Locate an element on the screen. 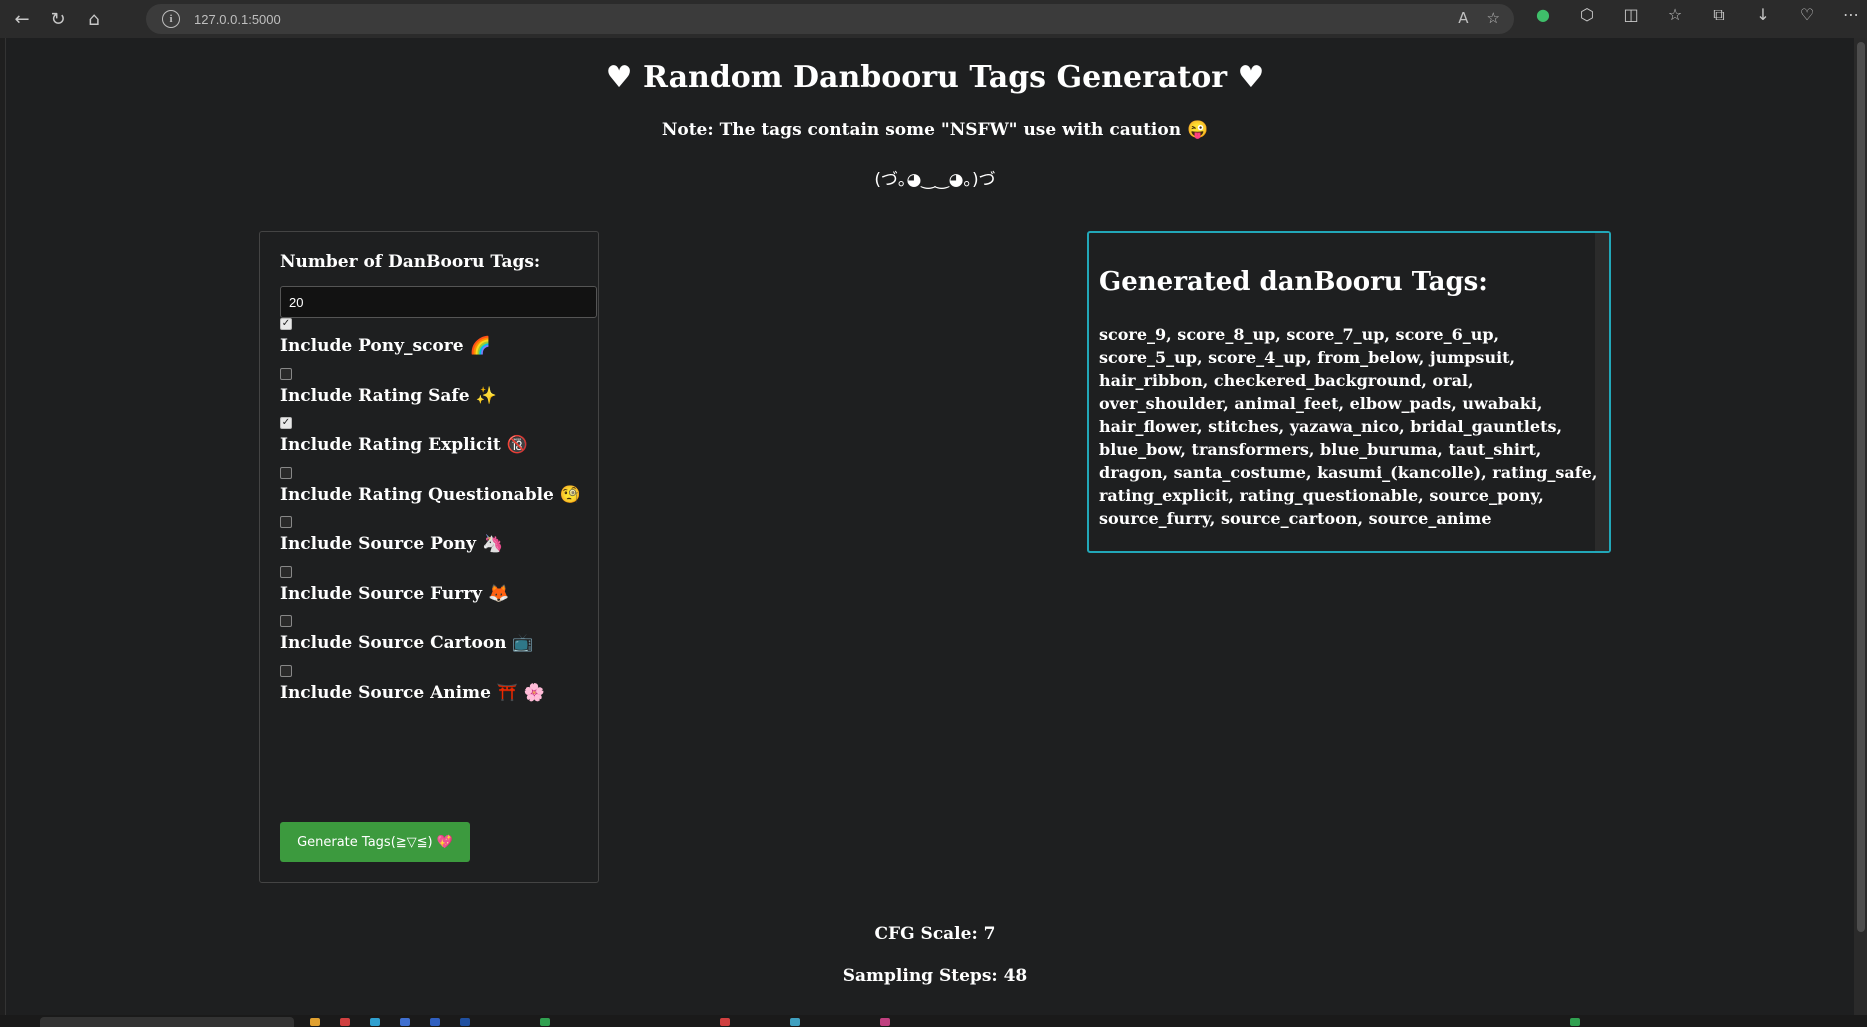 Image resolution: width=1867 pixels, height=1027 pixels. rating-questionable-label: Include Rating Questionable 🧐 is located at coordinates (430, 495).